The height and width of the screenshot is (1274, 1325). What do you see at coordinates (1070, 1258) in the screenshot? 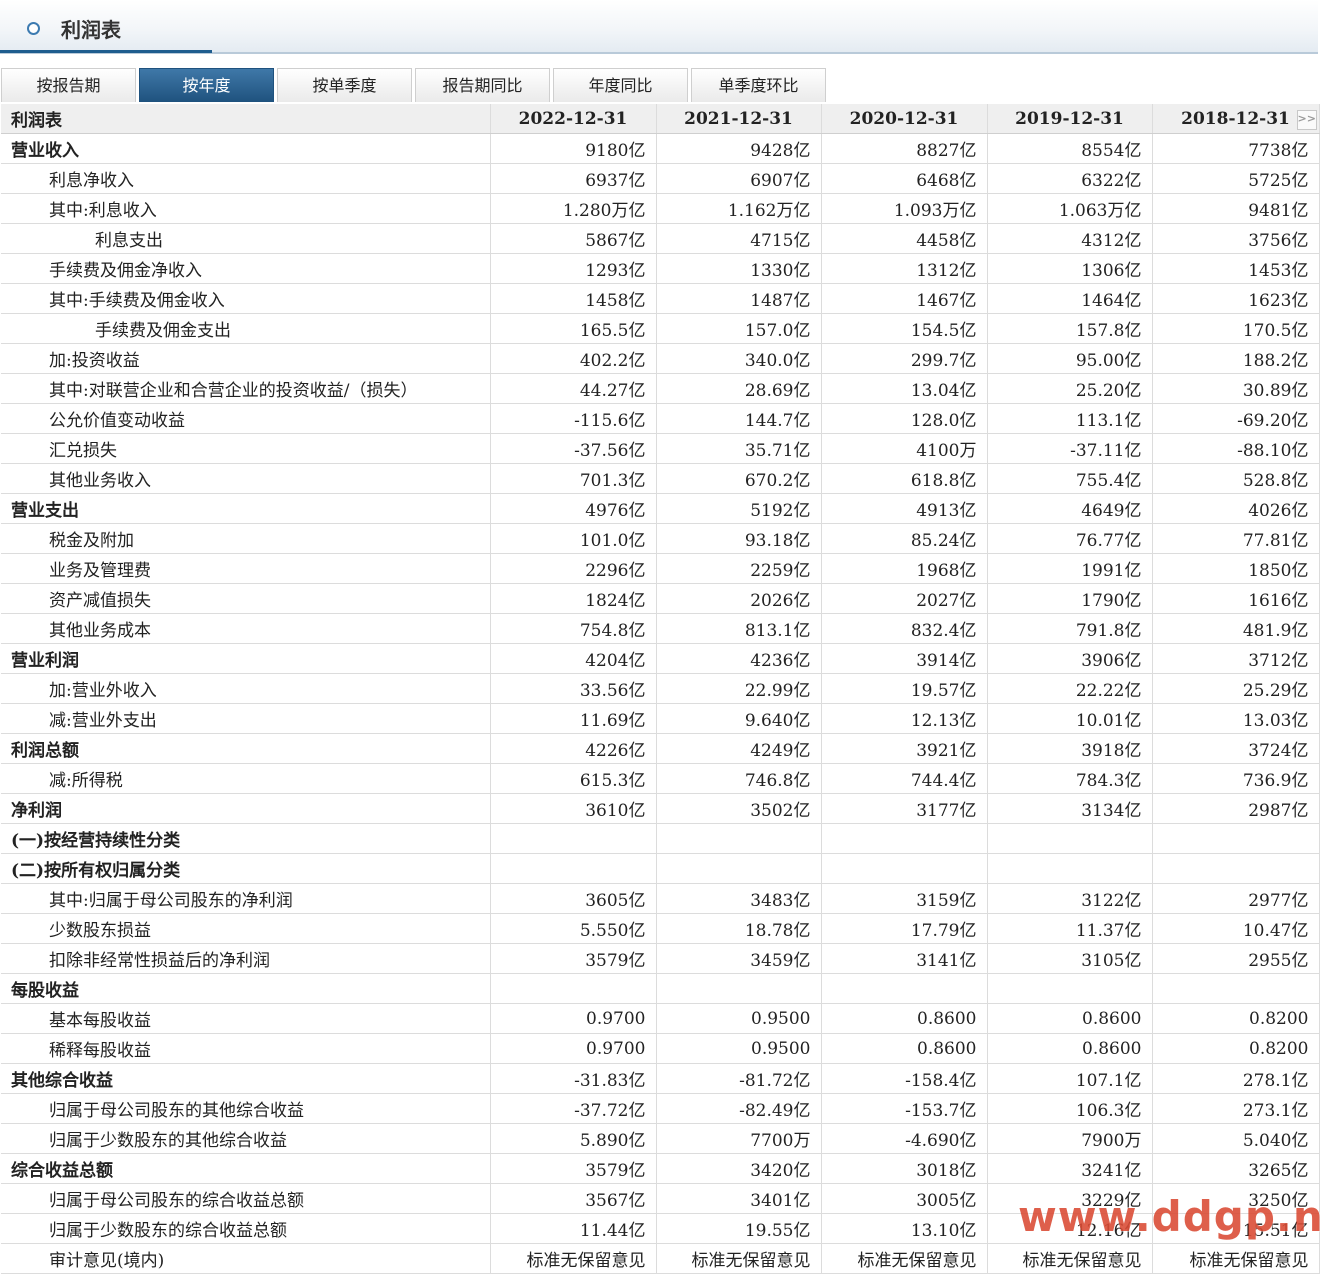
I see `cell-value: 标准无保留意见` at bounding box center [1070, 1258].